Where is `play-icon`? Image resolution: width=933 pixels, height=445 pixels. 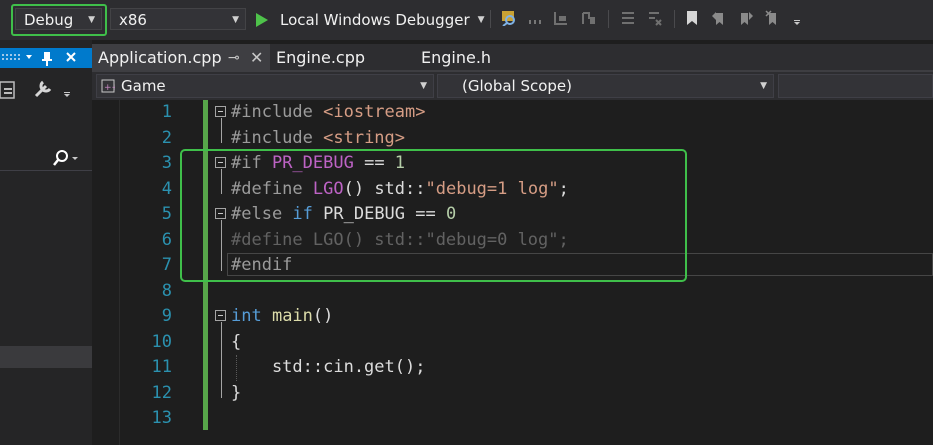 play-icon is located at coordinates (262, 20).